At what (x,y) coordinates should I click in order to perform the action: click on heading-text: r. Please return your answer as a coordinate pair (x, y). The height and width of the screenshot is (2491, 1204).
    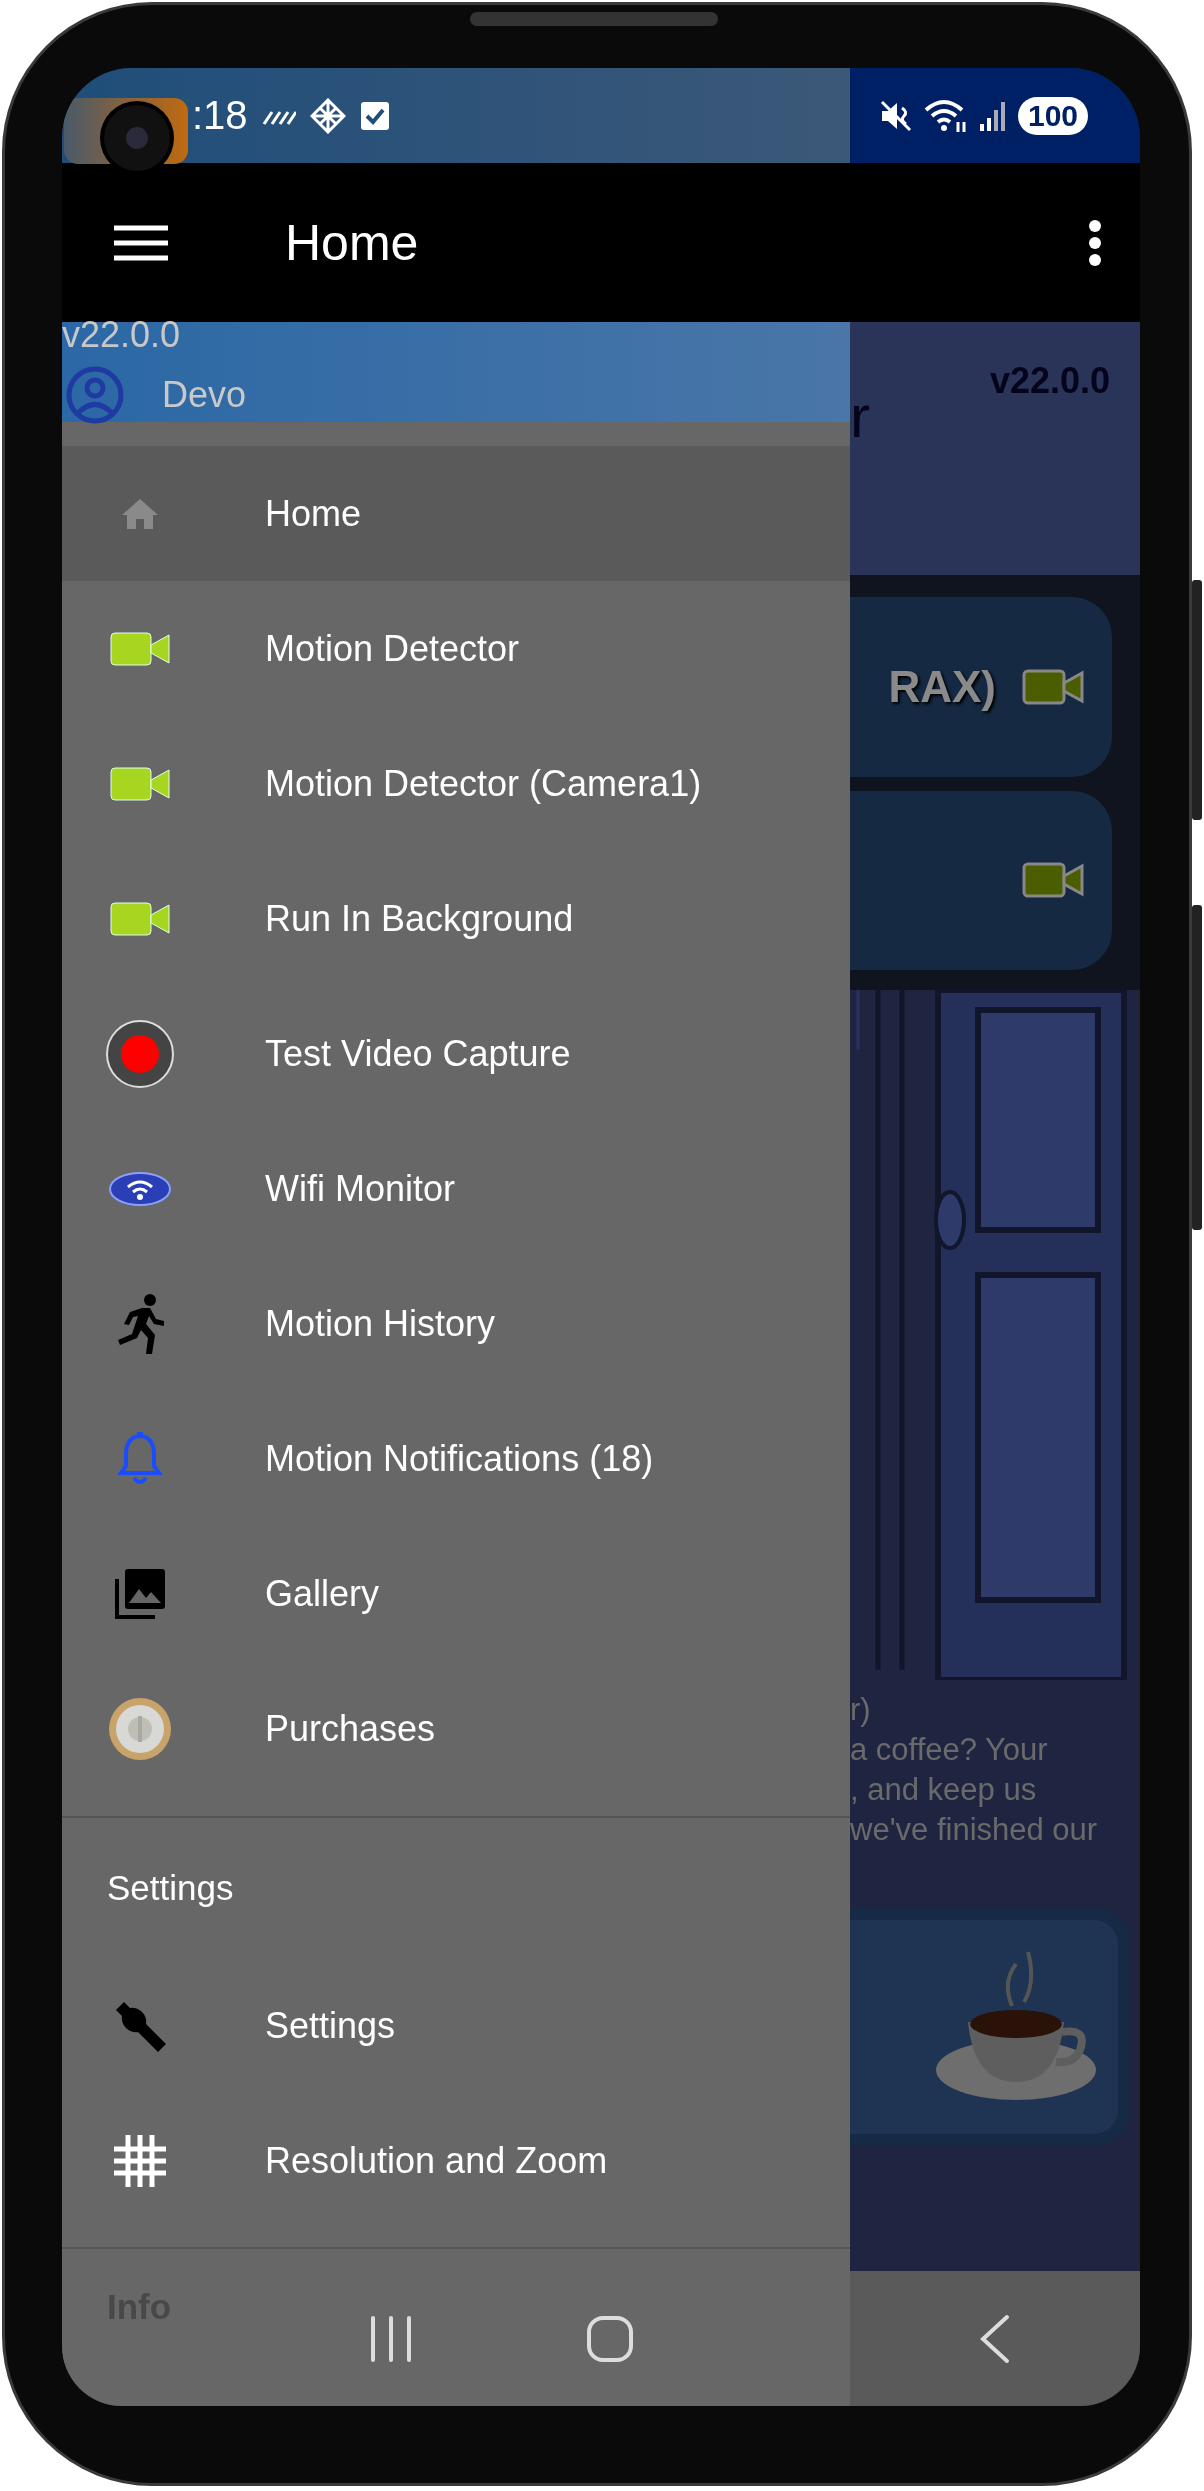
    Looking at the image, I should click on (860, 416).